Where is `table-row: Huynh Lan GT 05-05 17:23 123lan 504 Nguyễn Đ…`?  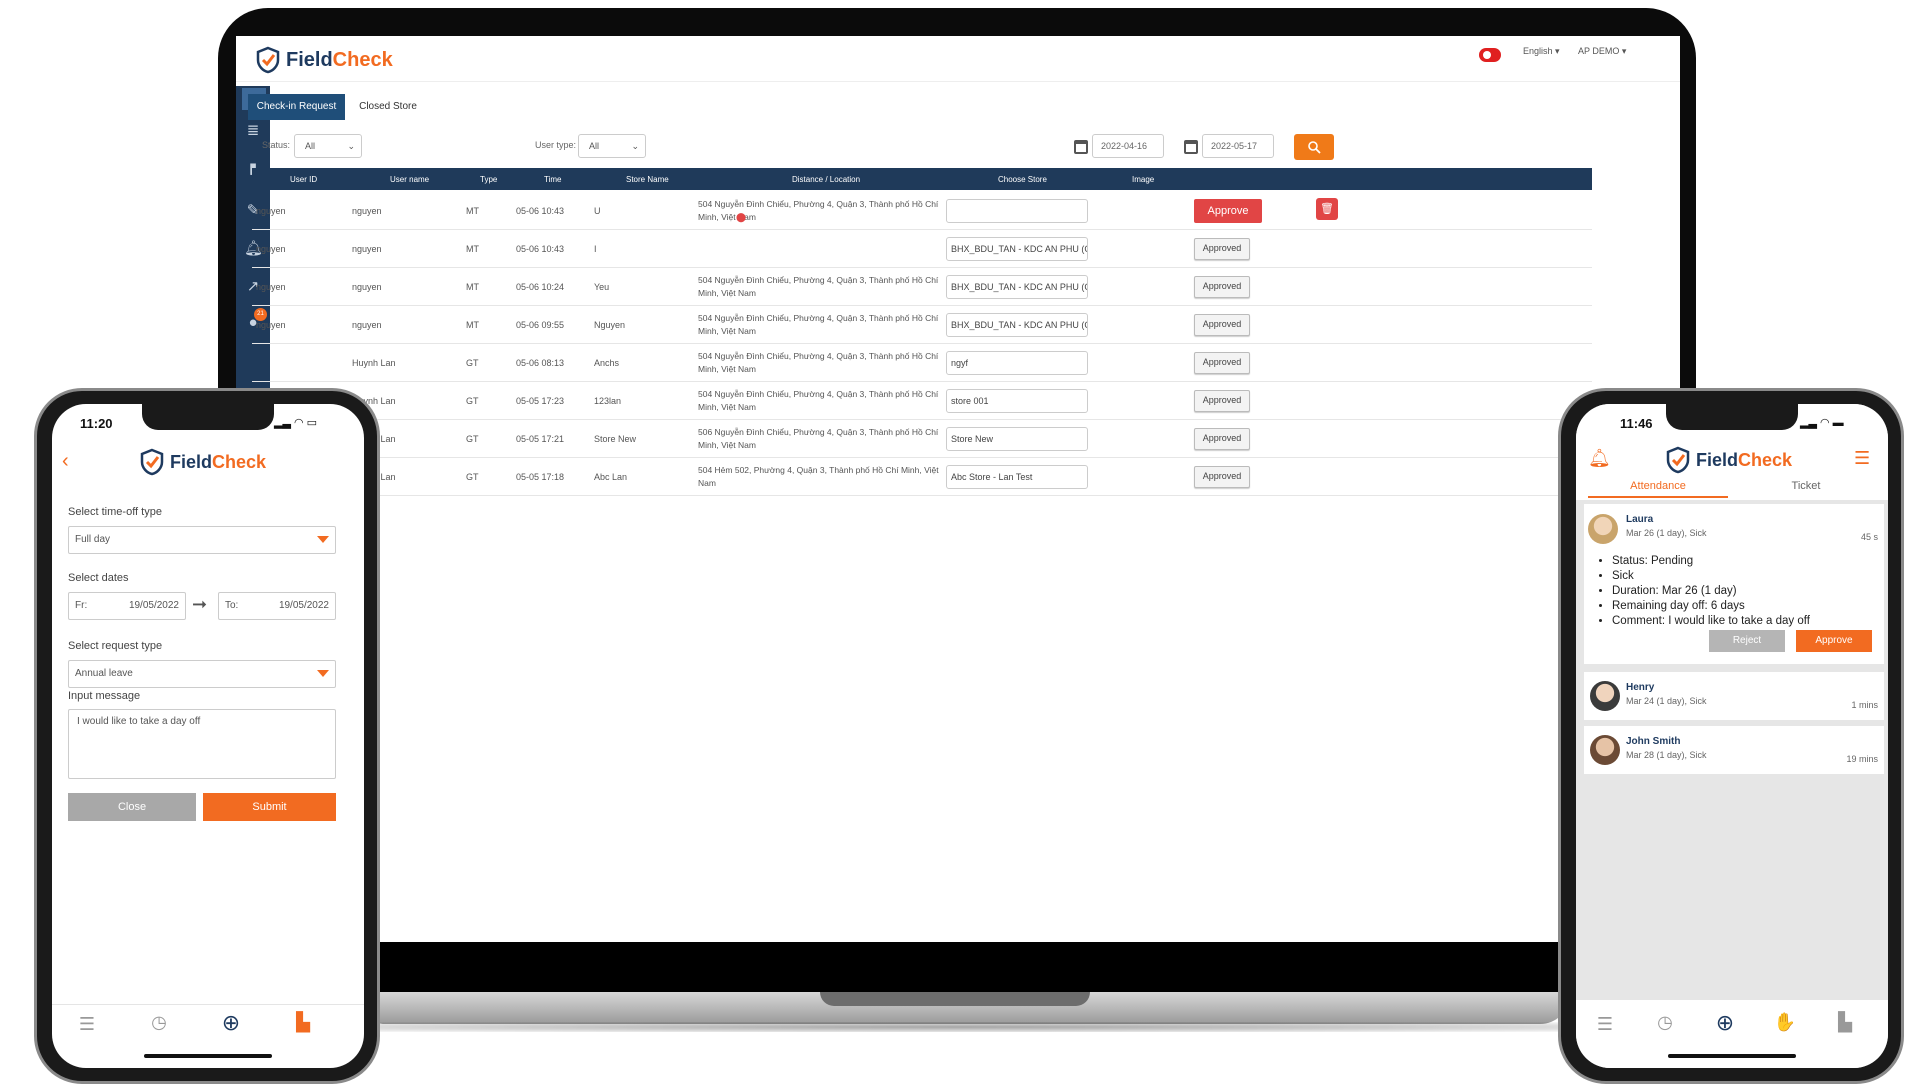 table-row: Huynh Lan GT 05-05 17:23 123lan 504 Nguyễn Đ… is located at coordinates (922, 401).